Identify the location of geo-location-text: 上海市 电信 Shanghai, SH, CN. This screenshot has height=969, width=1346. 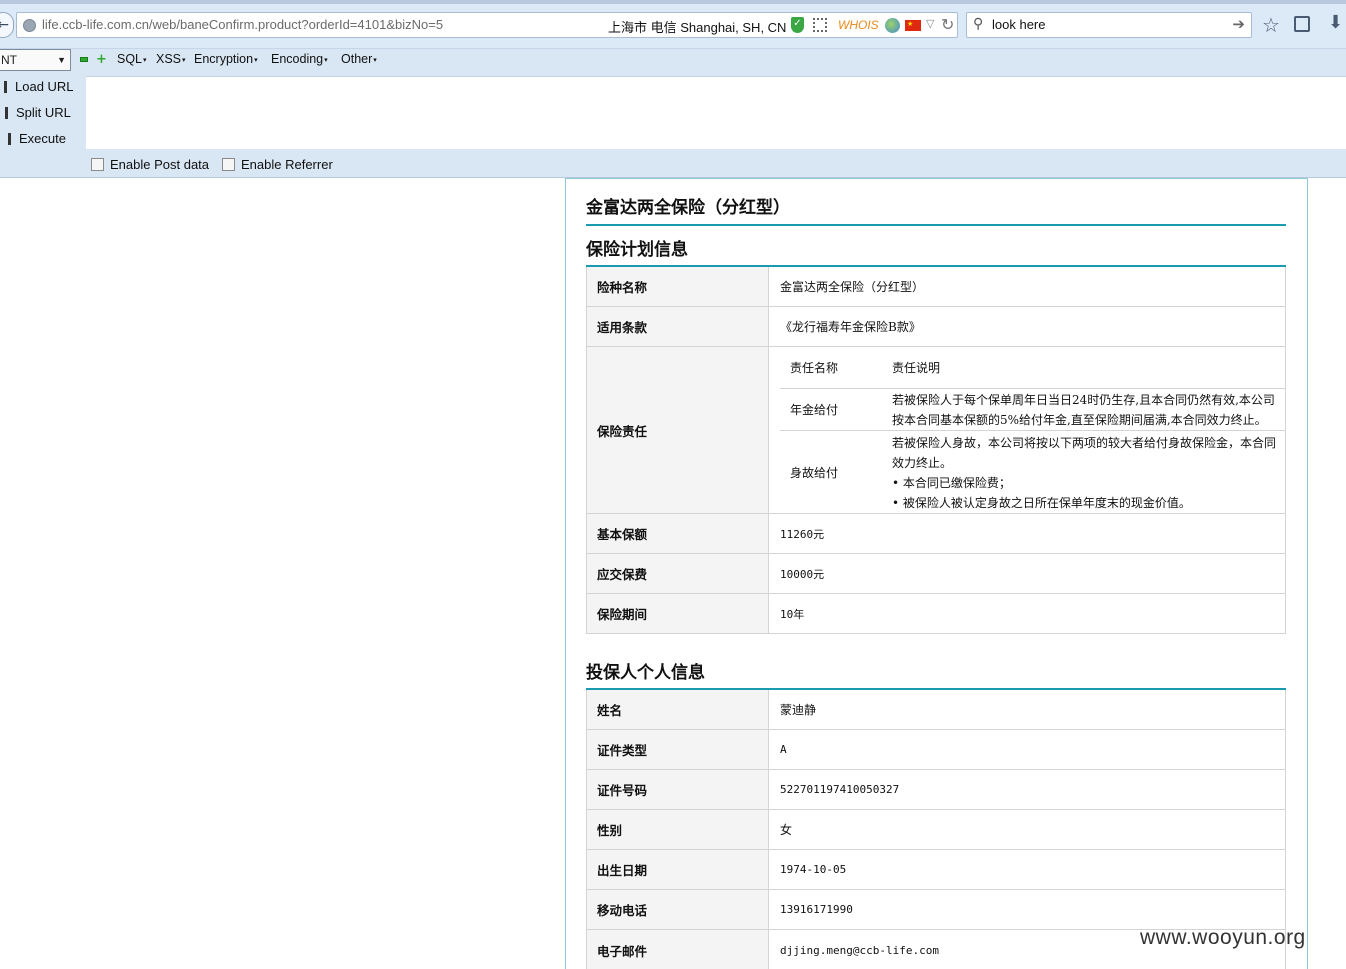
(697, 27).